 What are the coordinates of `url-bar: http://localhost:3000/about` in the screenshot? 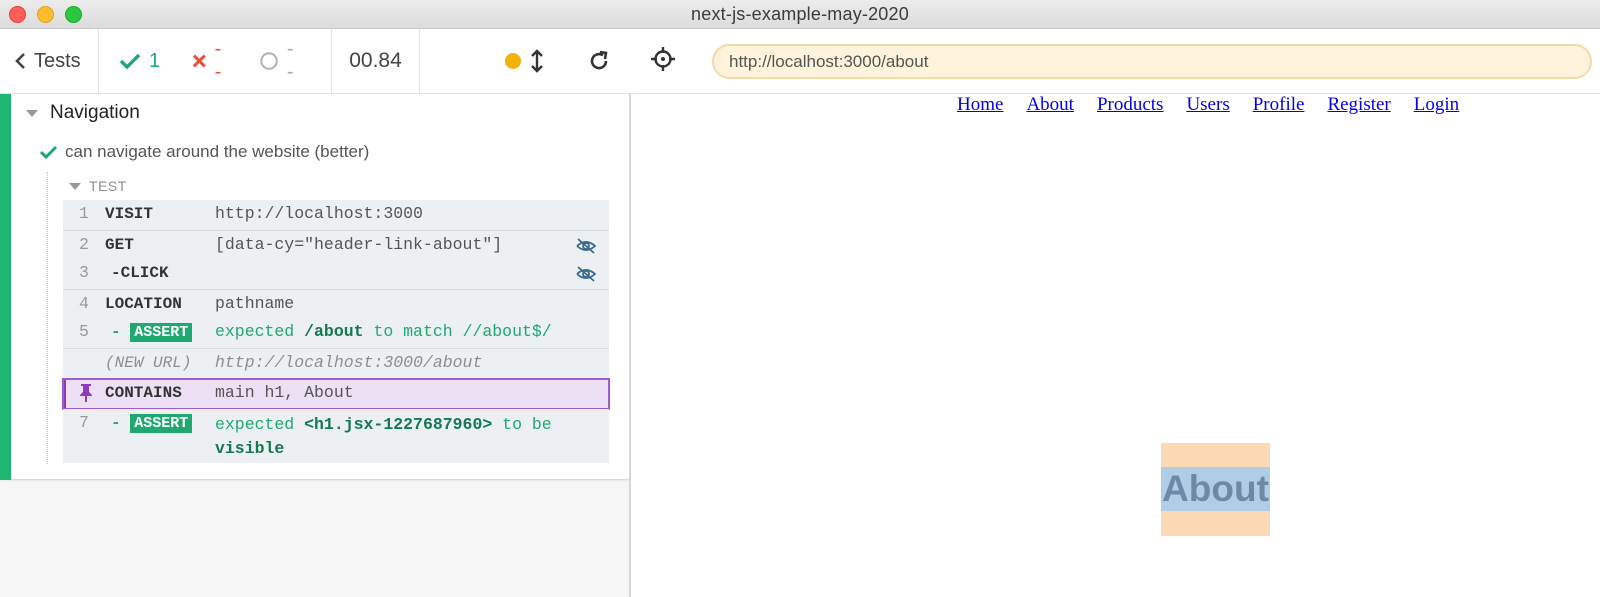 It's located at (1152, 61).